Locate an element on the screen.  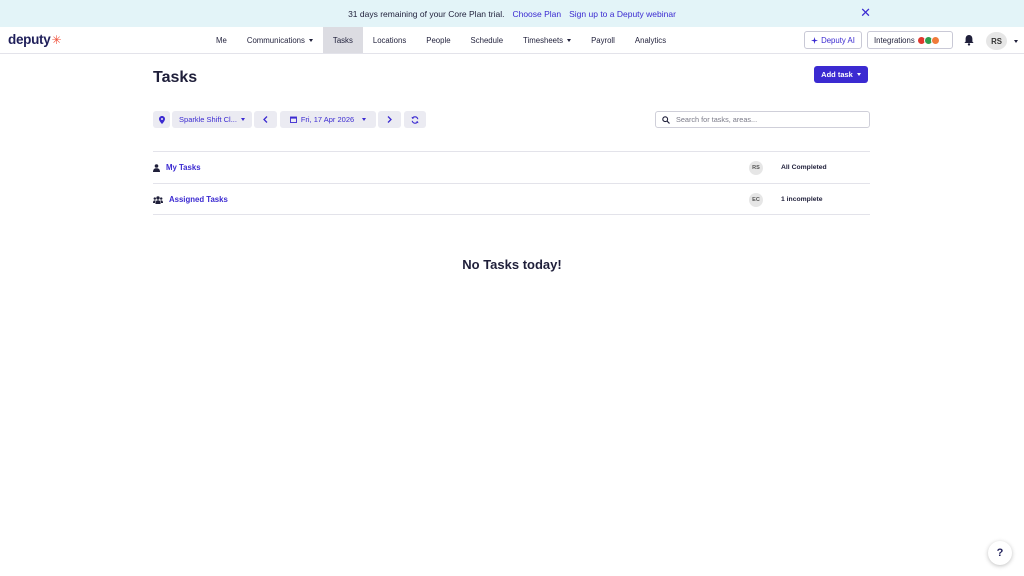
nav-item-communications: Communications is located at coordinates (280, 40).